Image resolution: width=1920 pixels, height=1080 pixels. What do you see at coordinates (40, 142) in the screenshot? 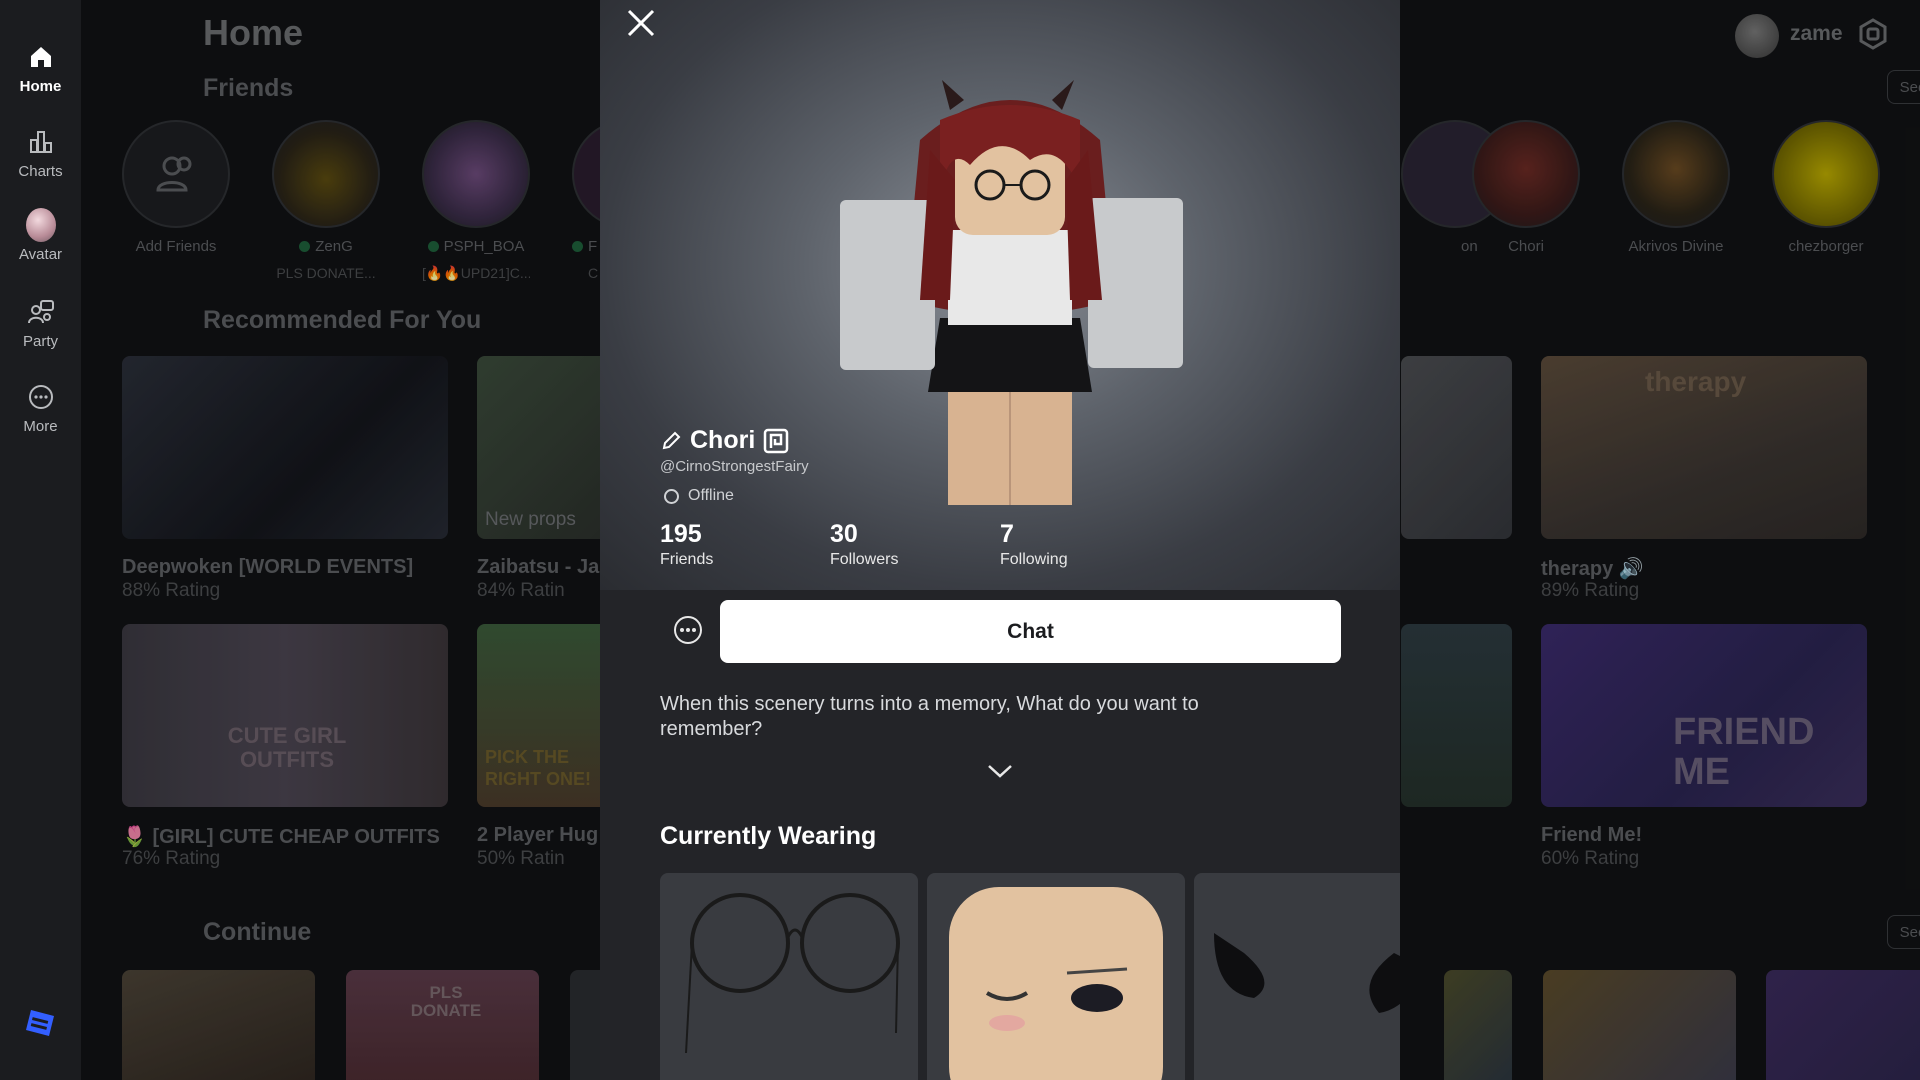
I see `charts-icon` at bounding box center [40, 142].